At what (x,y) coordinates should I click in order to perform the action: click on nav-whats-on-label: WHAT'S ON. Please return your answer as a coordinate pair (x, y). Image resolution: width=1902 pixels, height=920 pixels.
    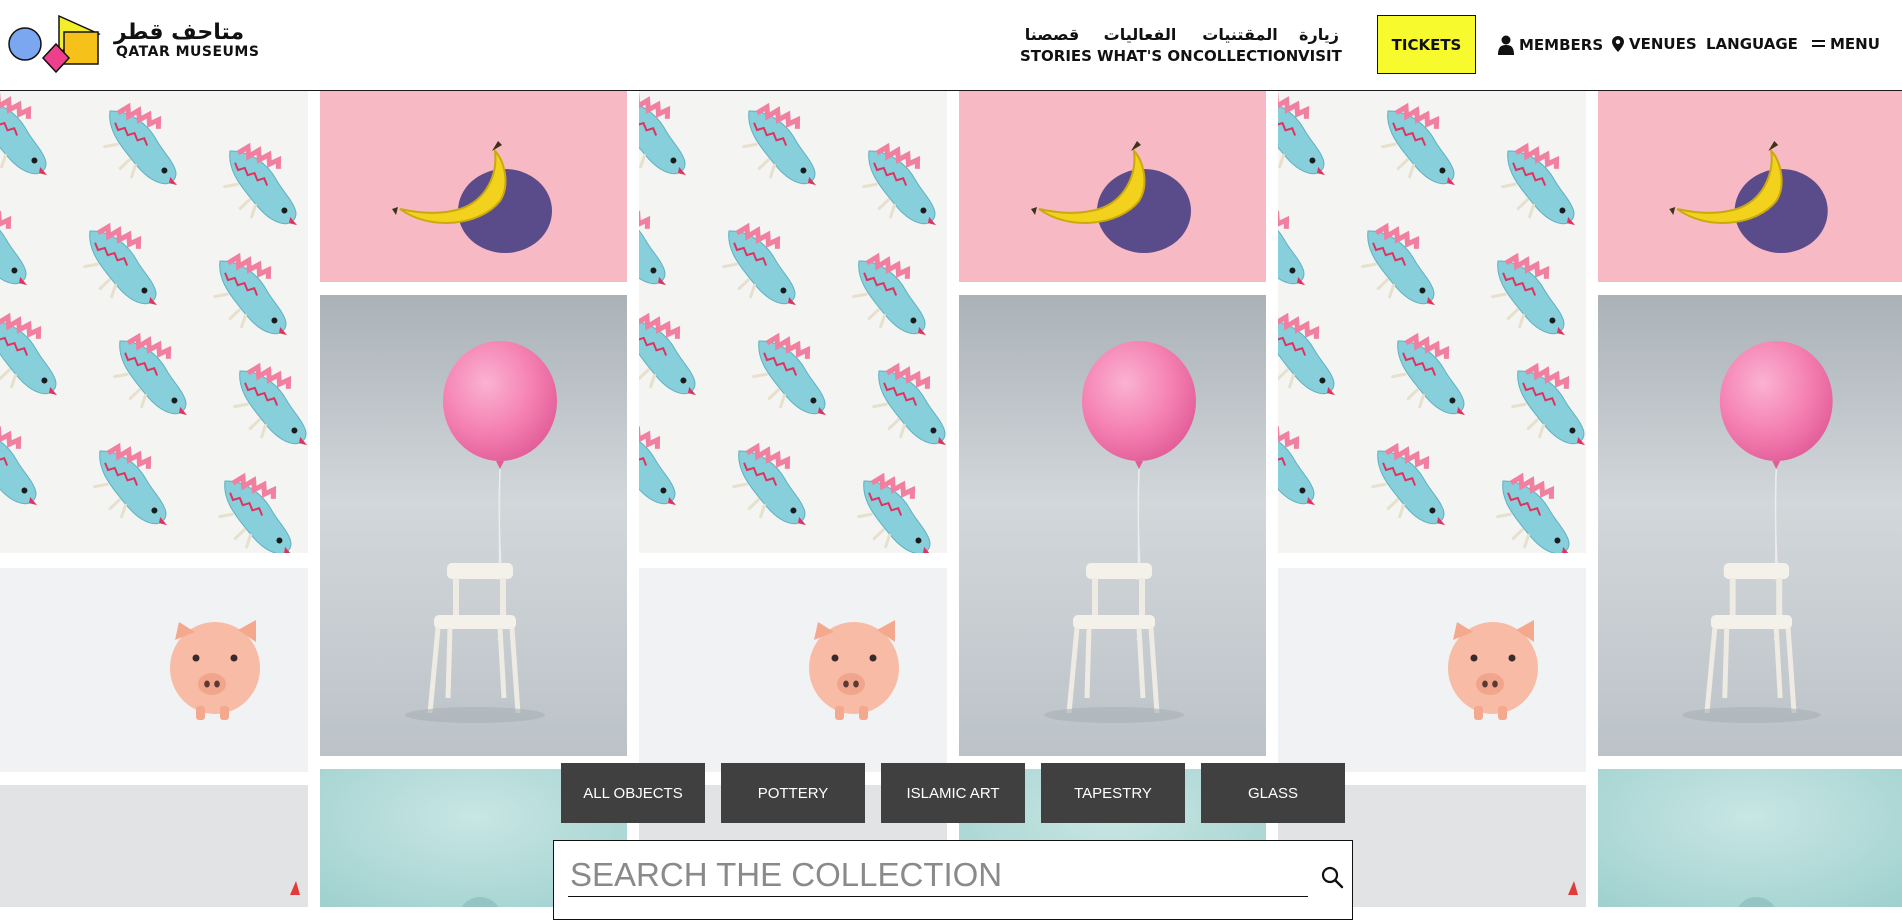
    Looking at the image, I should click on (1145, 56).